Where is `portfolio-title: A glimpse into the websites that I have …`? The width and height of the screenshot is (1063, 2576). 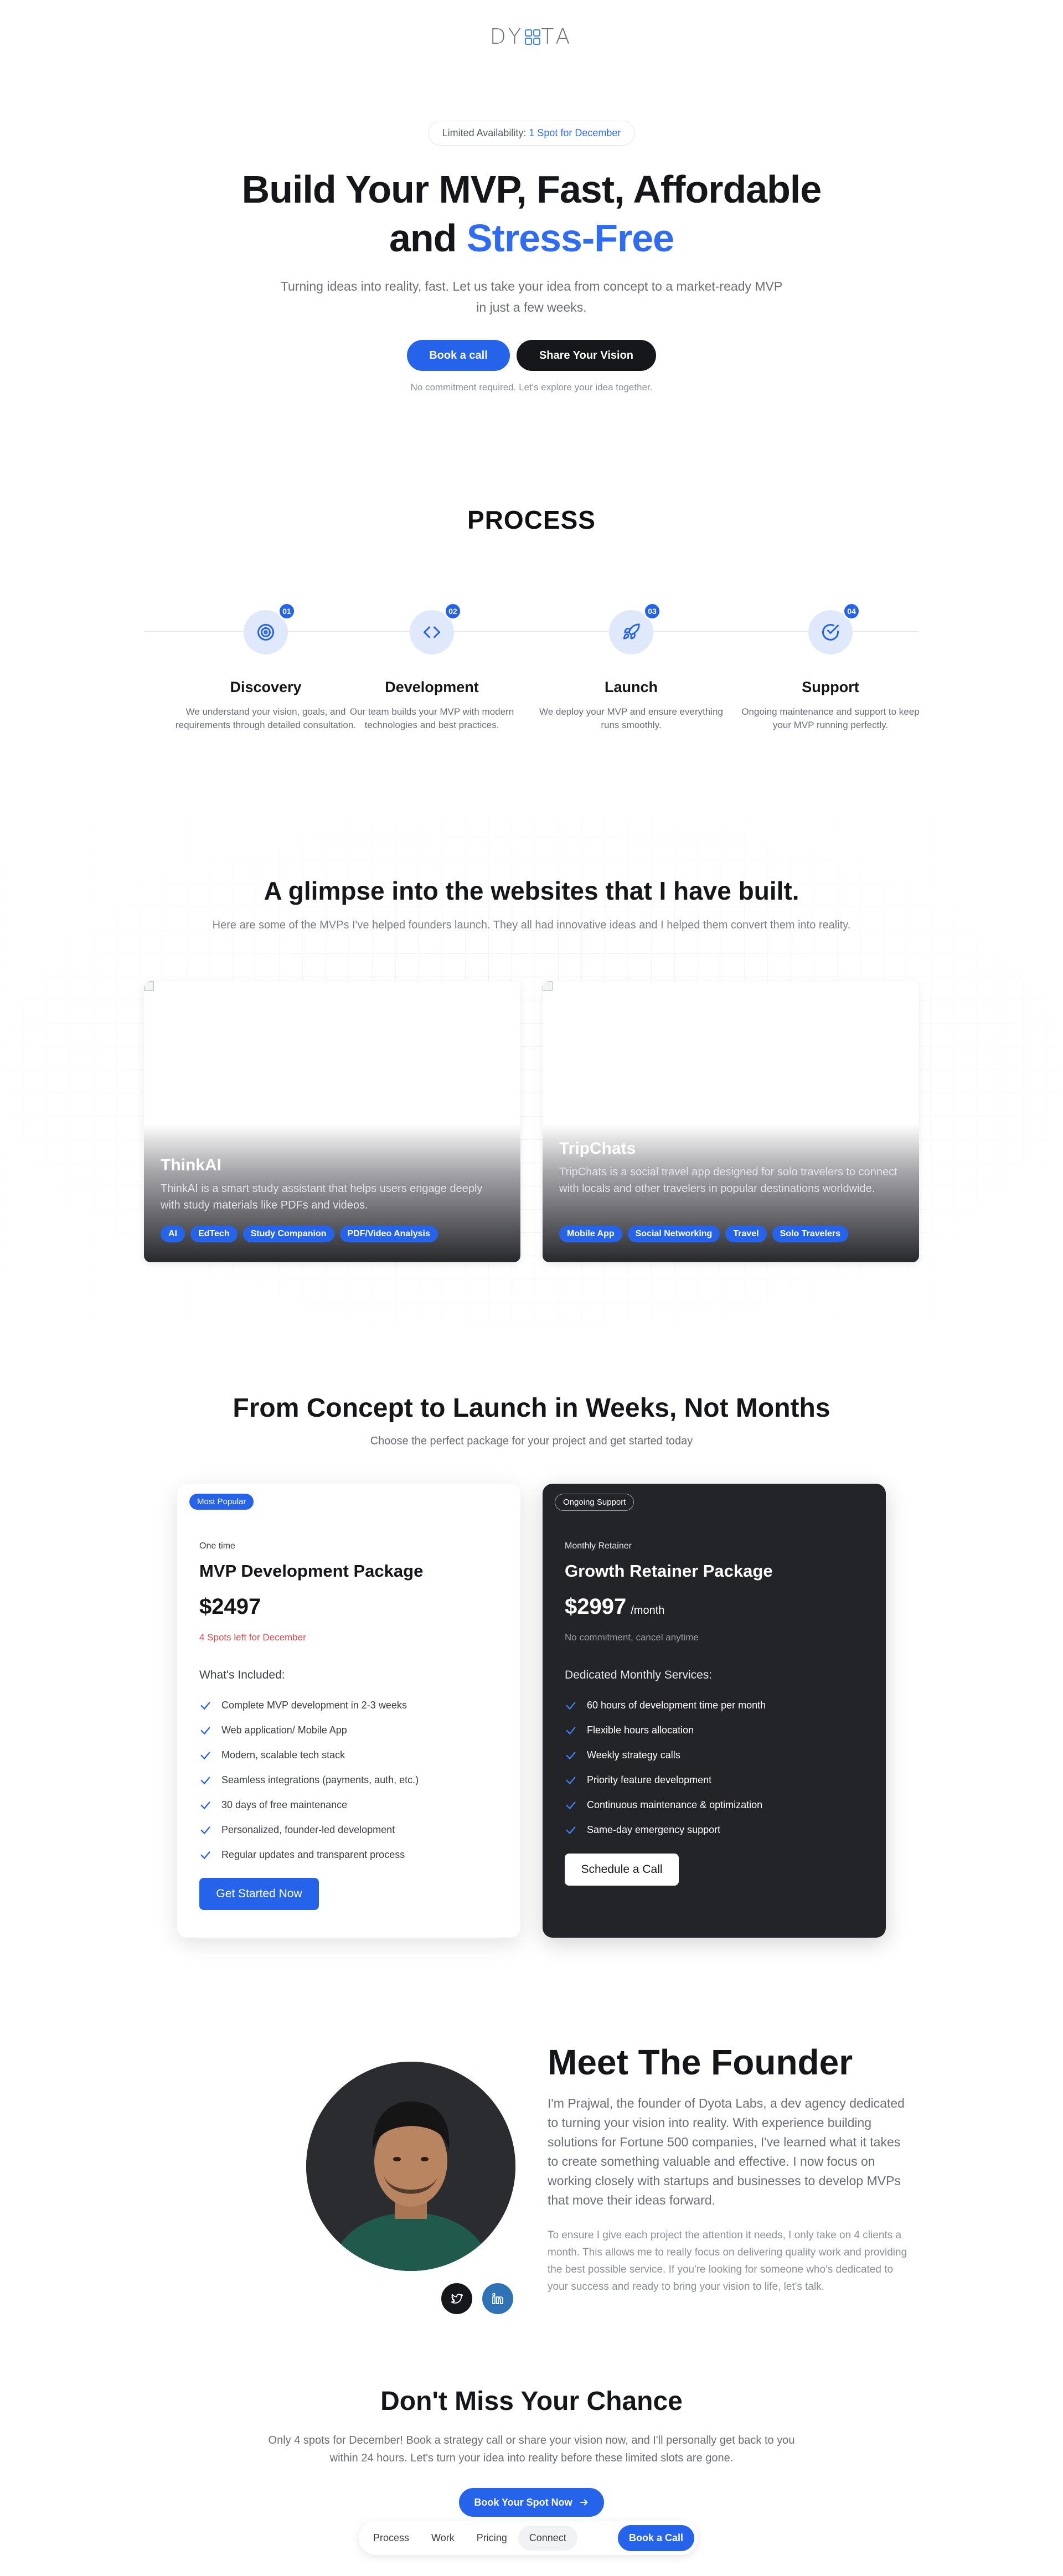 portfolio-title: A glimpse into the websites that I have … is located at coordinates (531, 890).